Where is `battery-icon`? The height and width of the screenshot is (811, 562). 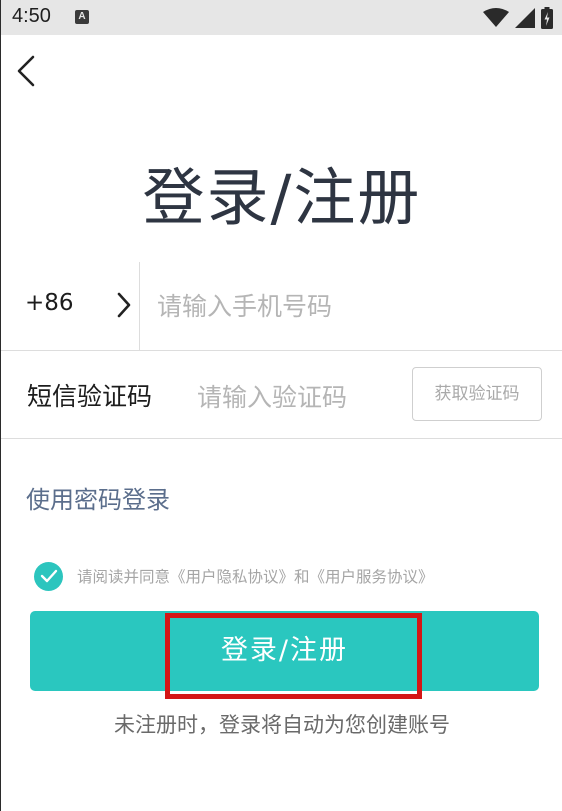 battery-icon is located at coordinates (547, 18).